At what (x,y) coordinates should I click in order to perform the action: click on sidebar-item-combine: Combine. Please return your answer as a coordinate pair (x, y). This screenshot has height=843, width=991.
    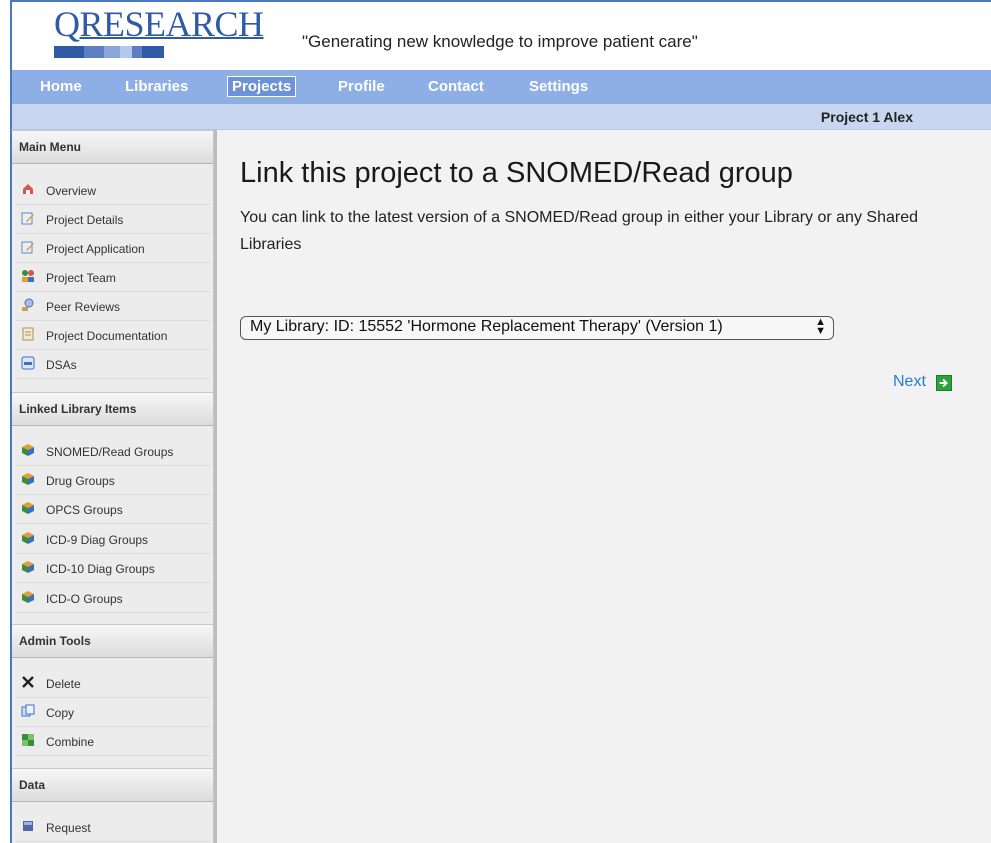
    Looking at the image, I should click on (113, 741).